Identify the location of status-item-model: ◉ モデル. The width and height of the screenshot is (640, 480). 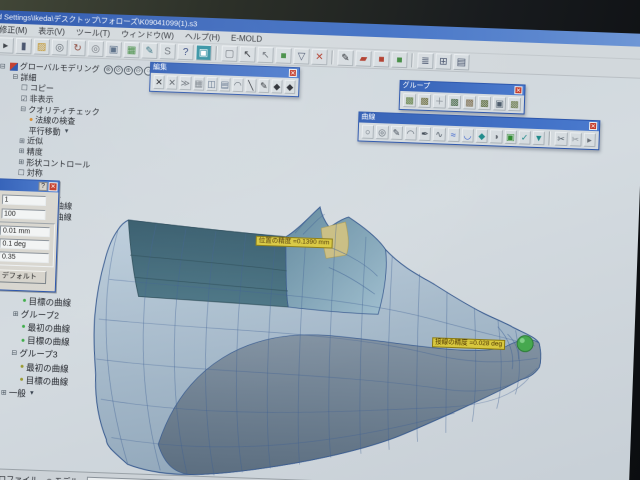
(62, 477).